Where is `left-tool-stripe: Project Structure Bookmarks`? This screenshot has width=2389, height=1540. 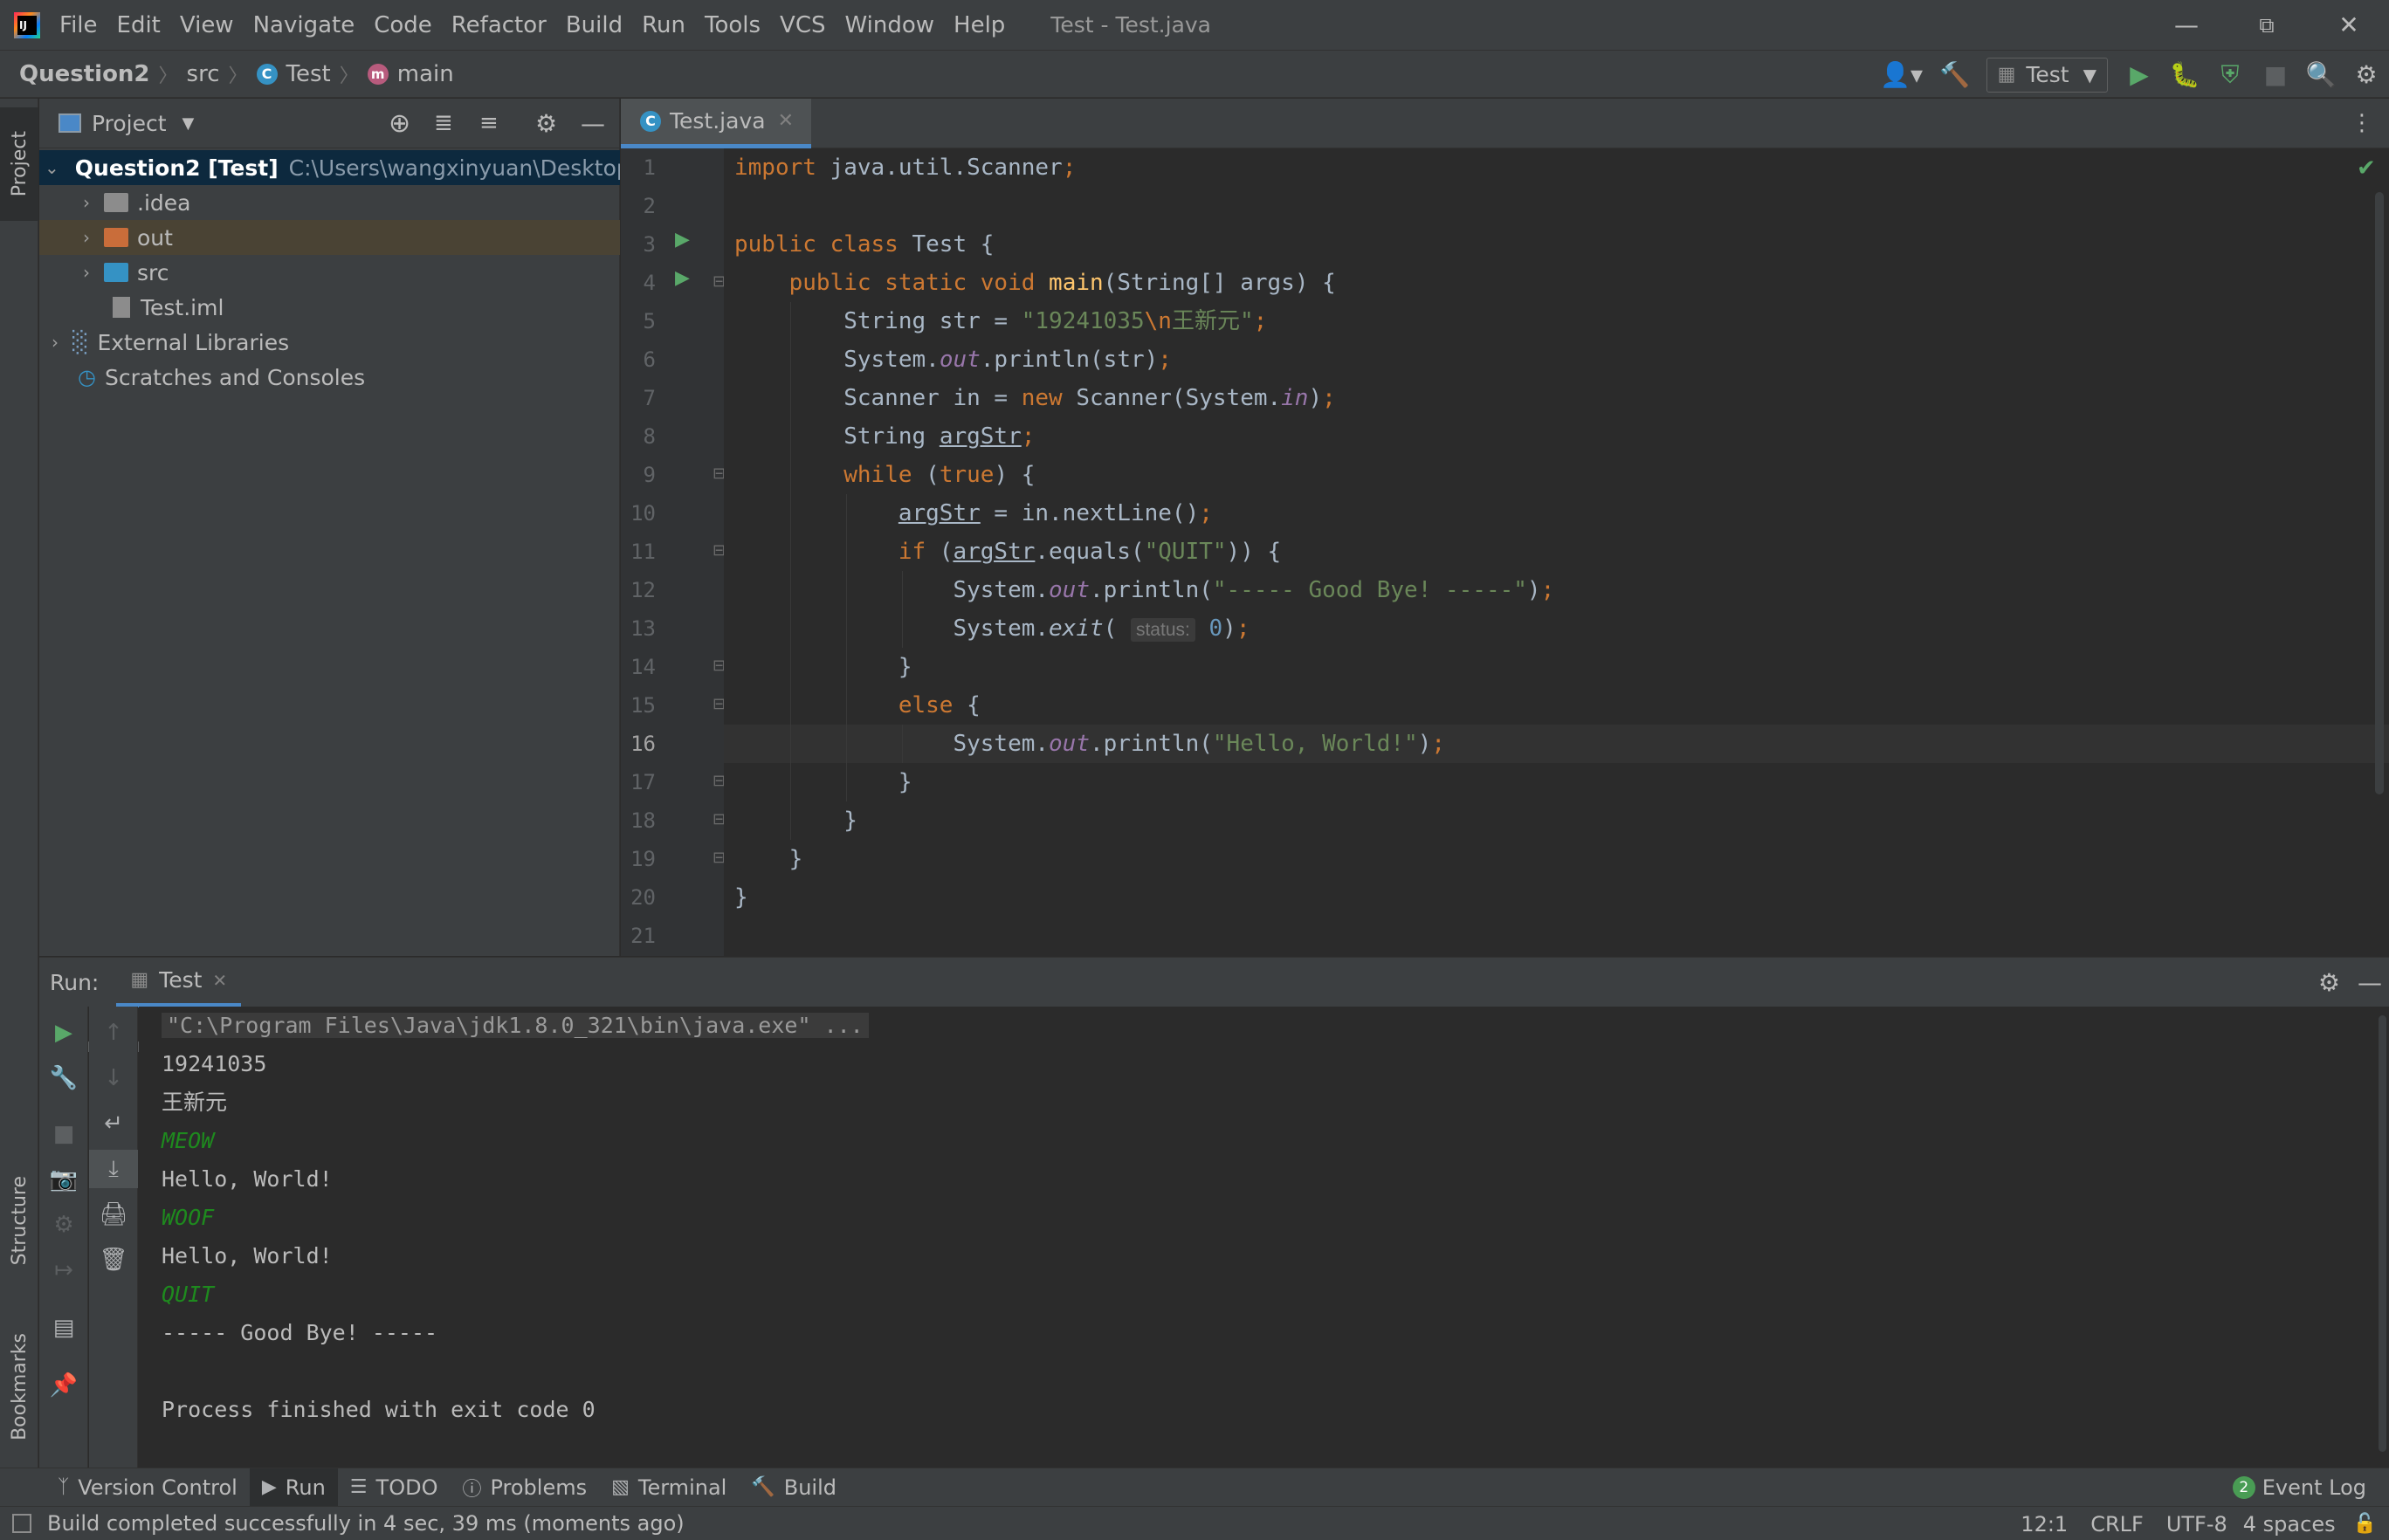
left-tool-stripe: Project Structure Bookmarks is located at coordinates (19, 783).